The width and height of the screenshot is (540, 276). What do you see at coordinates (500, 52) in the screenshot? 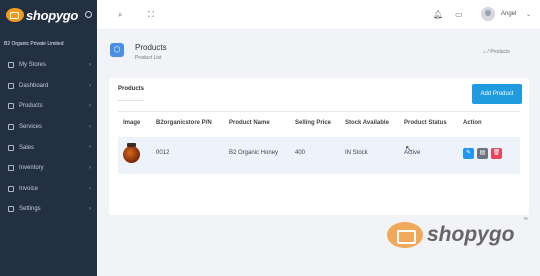
I see `breadcrumb-current: Products` at bounding box center [500, 52].